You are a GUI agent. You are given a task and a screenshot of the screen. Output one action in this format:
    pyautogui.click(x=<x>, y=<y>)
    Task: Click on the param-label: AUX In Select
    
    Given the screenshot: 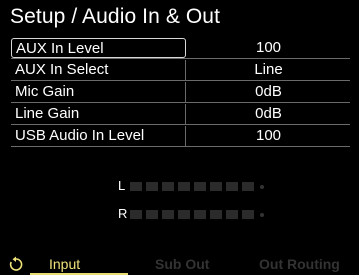 What is the action you would take?
    pyautogui.click(x=98, y=70)
    